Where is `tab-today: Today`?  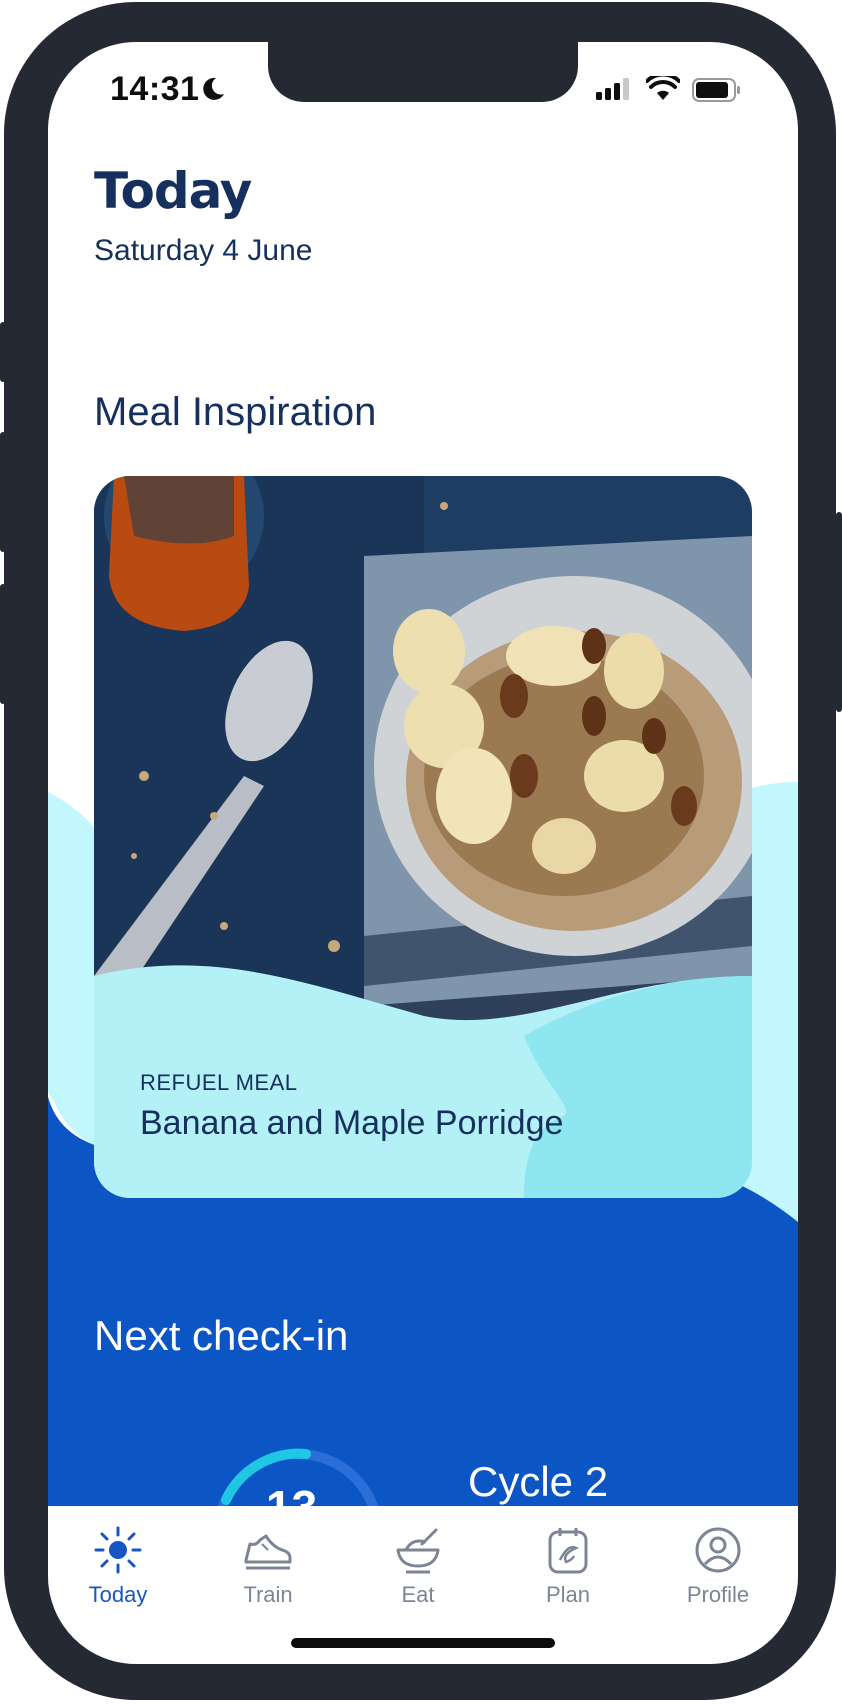 tab-today: Today is located at coordinates (118, 1566).